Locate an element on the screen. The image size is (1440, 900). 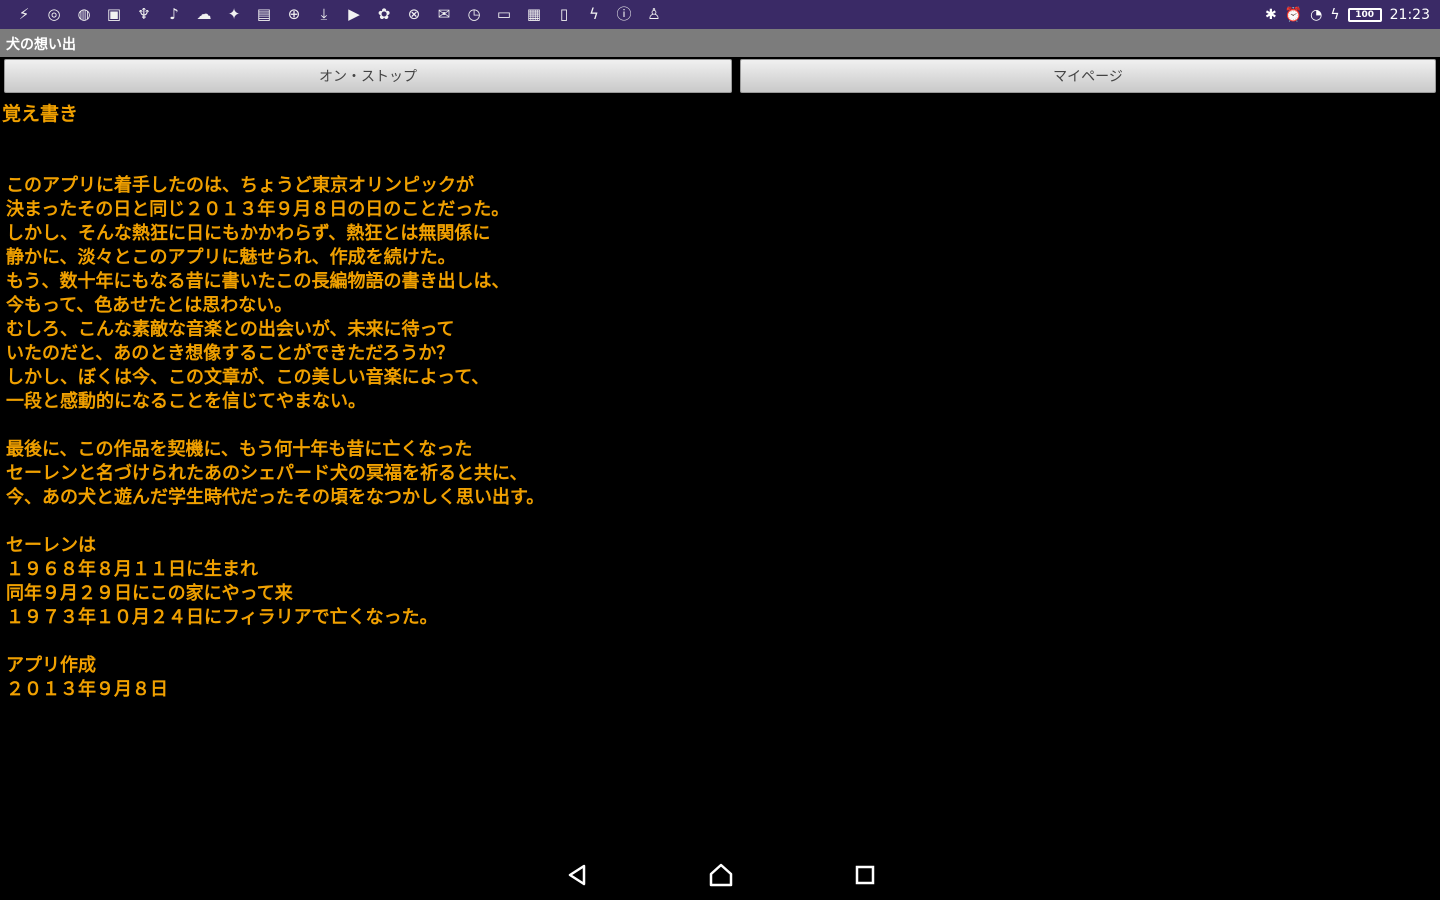
tablet-icon: ▯ is located at coordinates (564, 14).